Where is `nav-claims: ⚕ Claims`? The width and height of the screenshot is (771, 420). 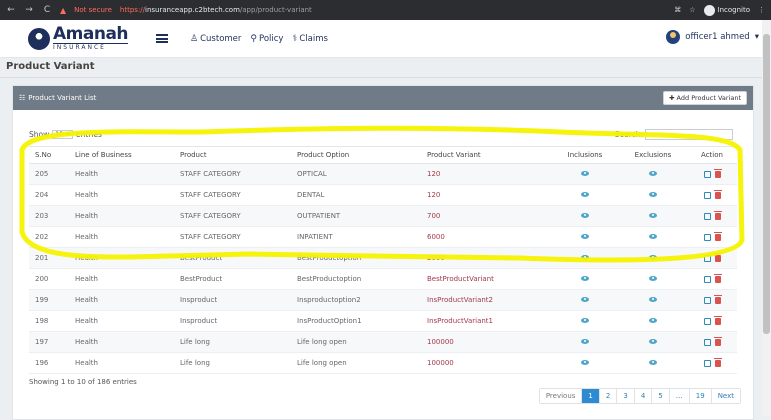
nav-claims: ⚕ Claims is located at coordinates (309, 39).